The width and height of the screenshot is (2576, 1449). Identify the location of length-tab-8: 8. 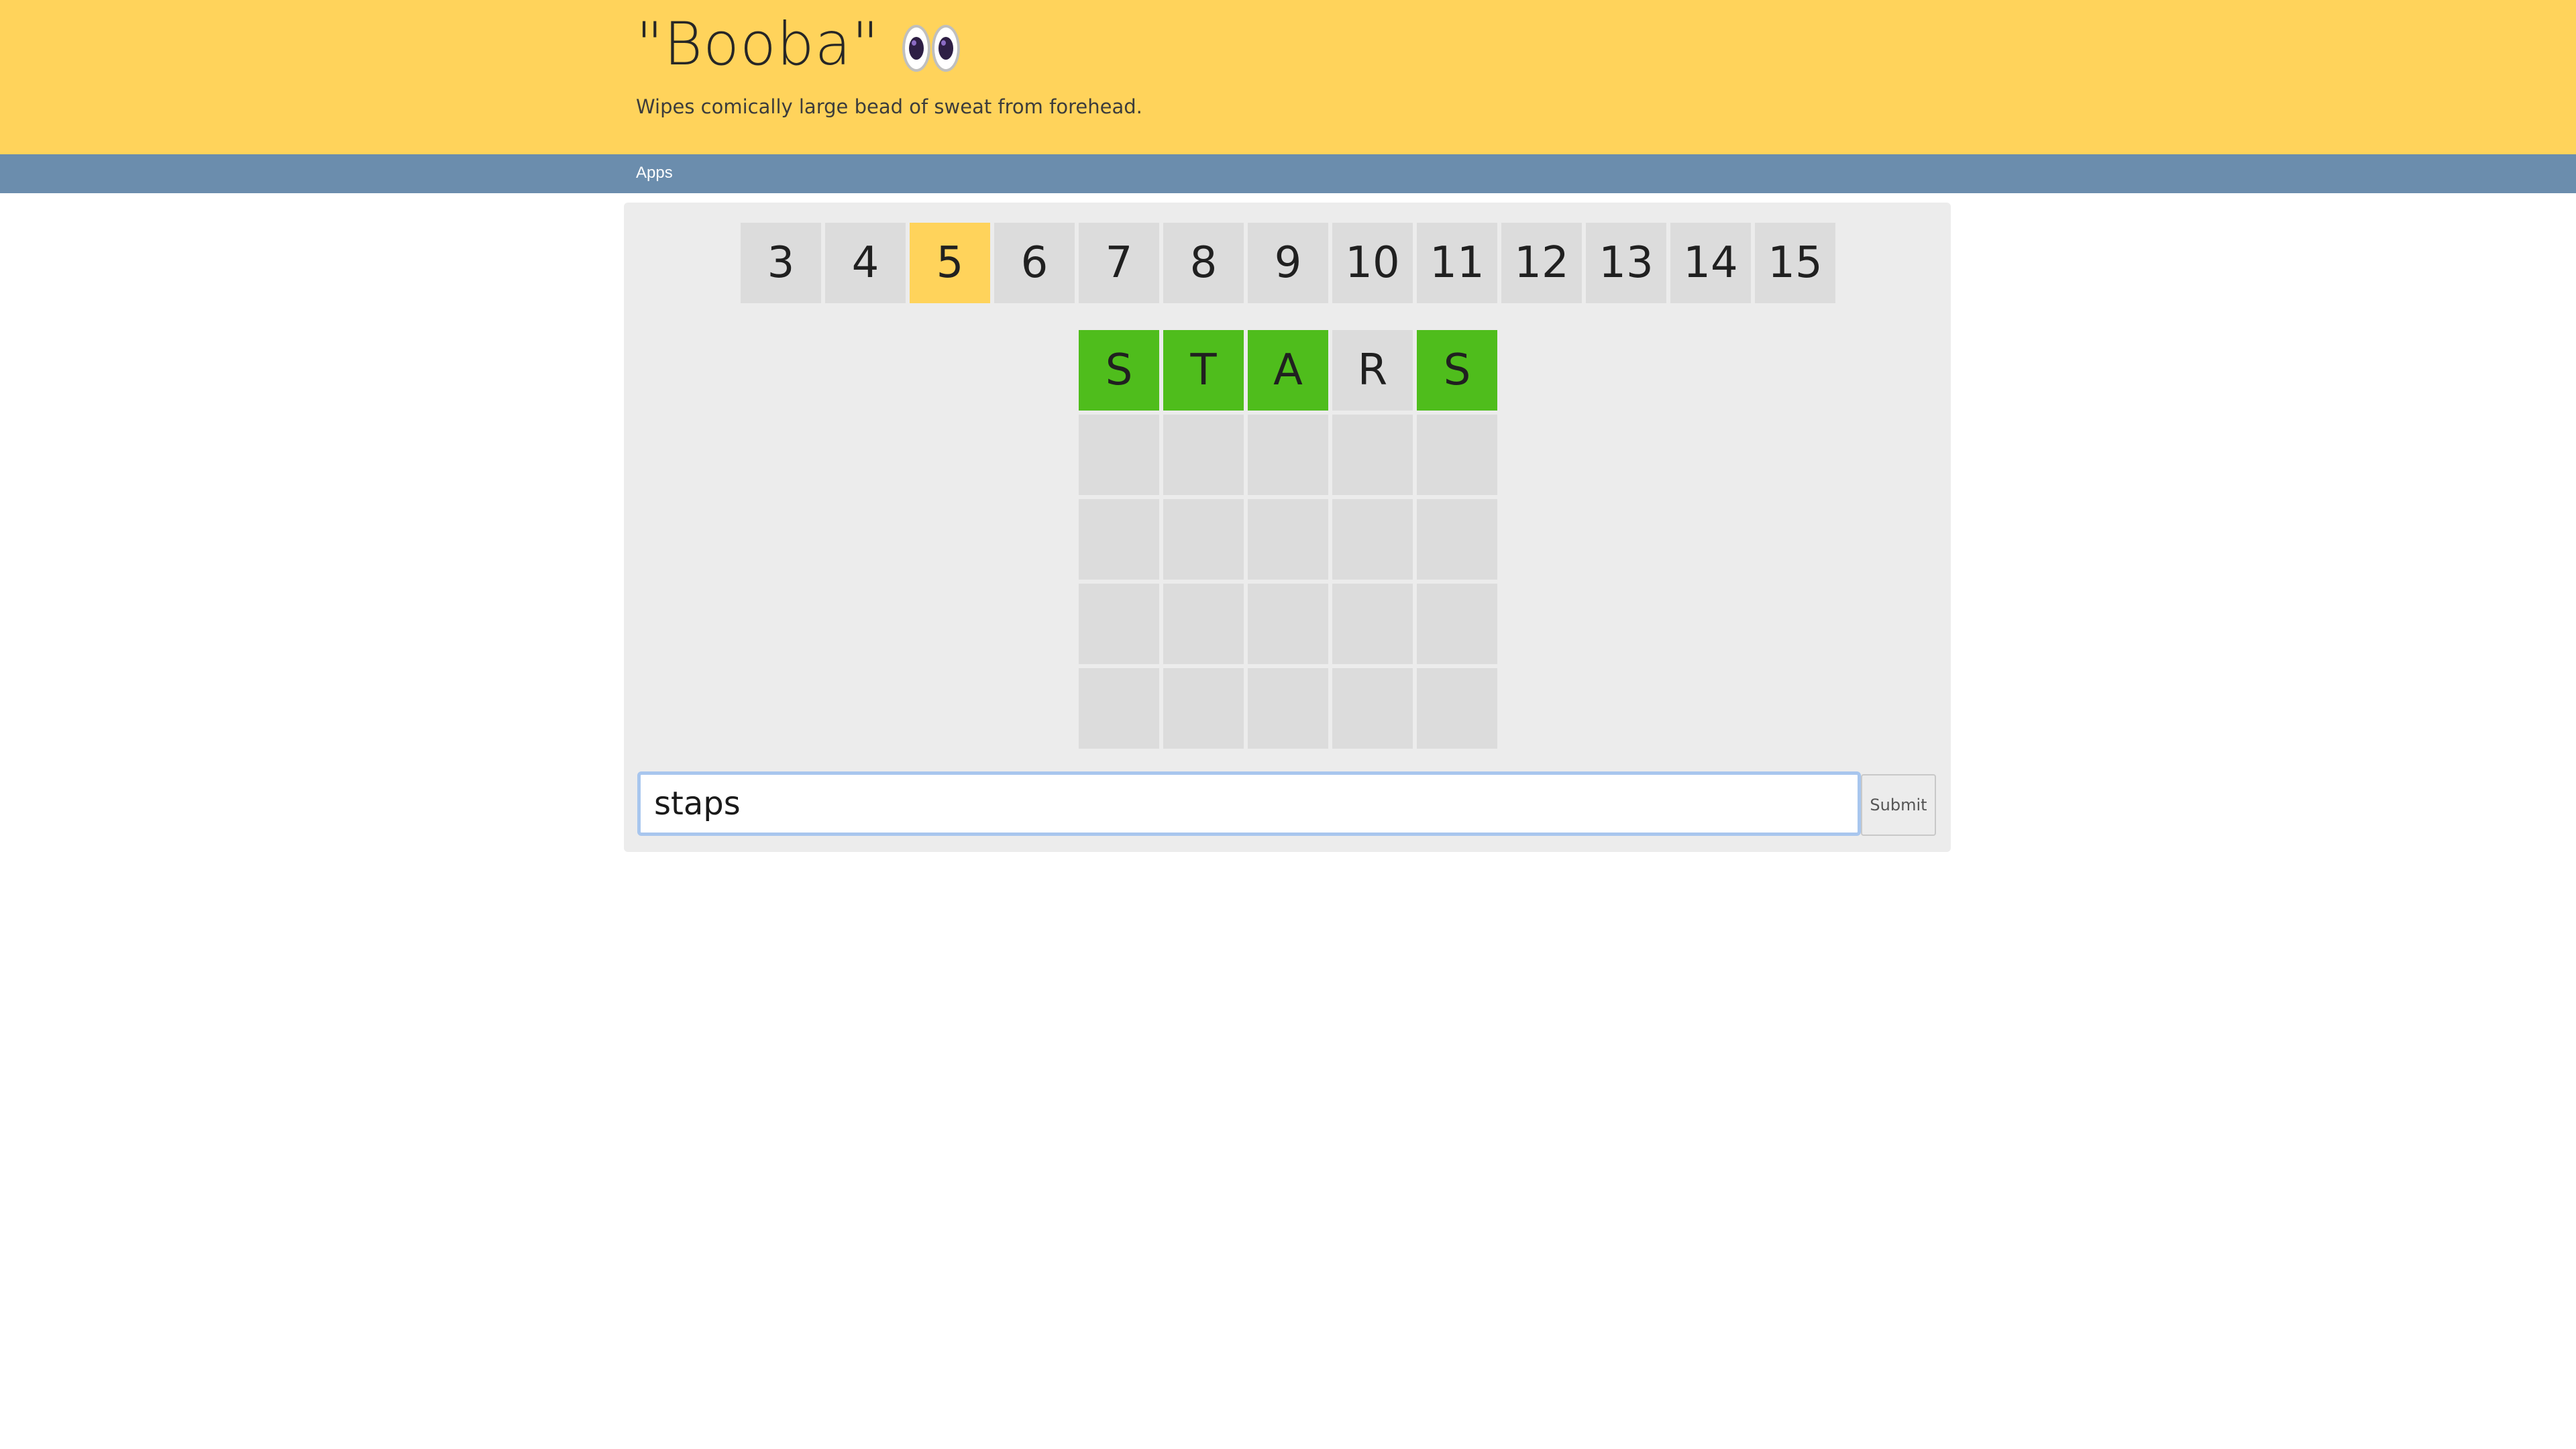
(1203, 263).